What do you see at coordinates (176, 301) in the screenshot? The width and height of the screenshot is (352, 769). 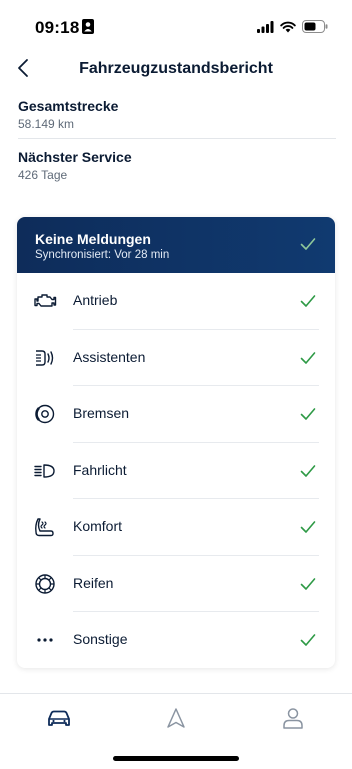 I see `list-item-antrieb: Antrieb` at bounding box center [176, 301].